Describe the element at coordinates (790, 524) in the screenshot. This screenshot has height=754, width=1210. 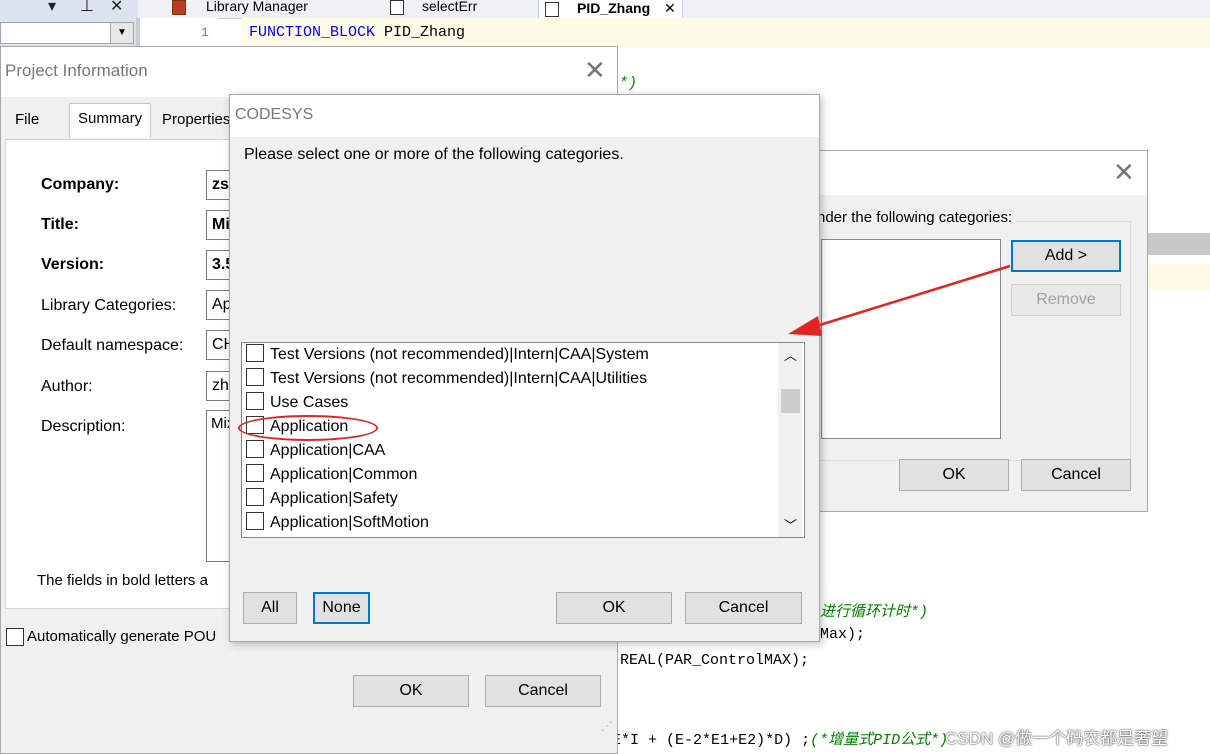
I see `chevron-down-icon: ﹀` at that location.